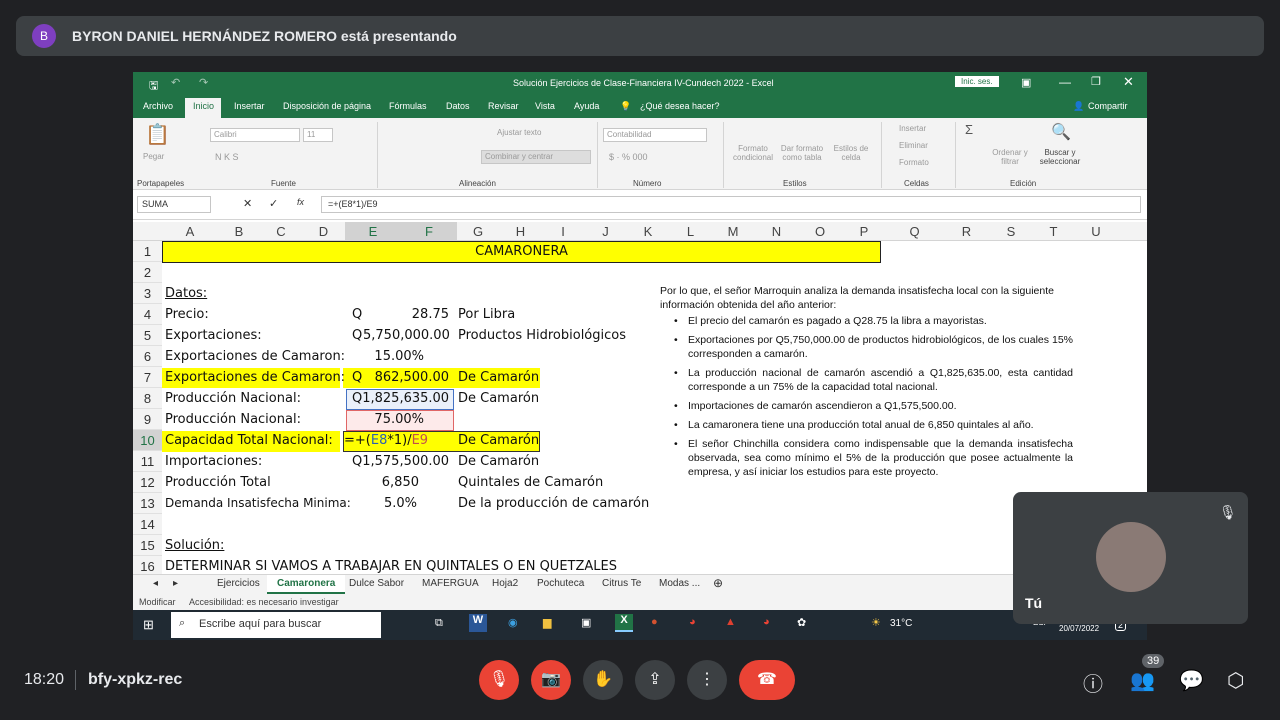 The width and height of the screenshot is (1280, 720). I want to click on cell-a11: Importaciones:, so click(213, 461).